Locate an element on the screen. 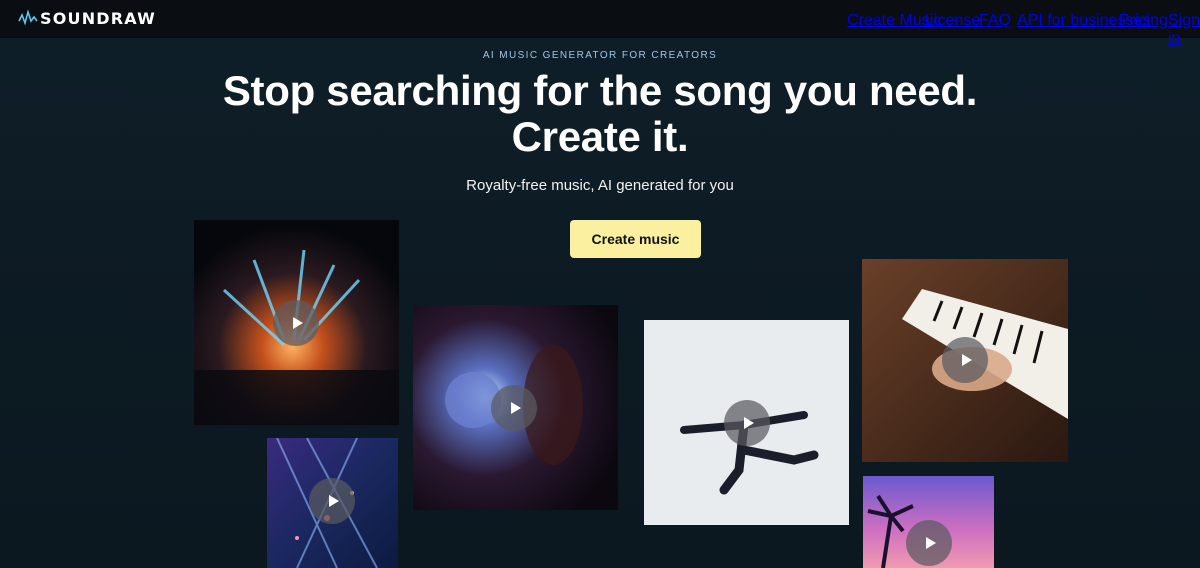 The image size is (1200, 568). create-music-button: Create music is located at coordinates (635, 239).